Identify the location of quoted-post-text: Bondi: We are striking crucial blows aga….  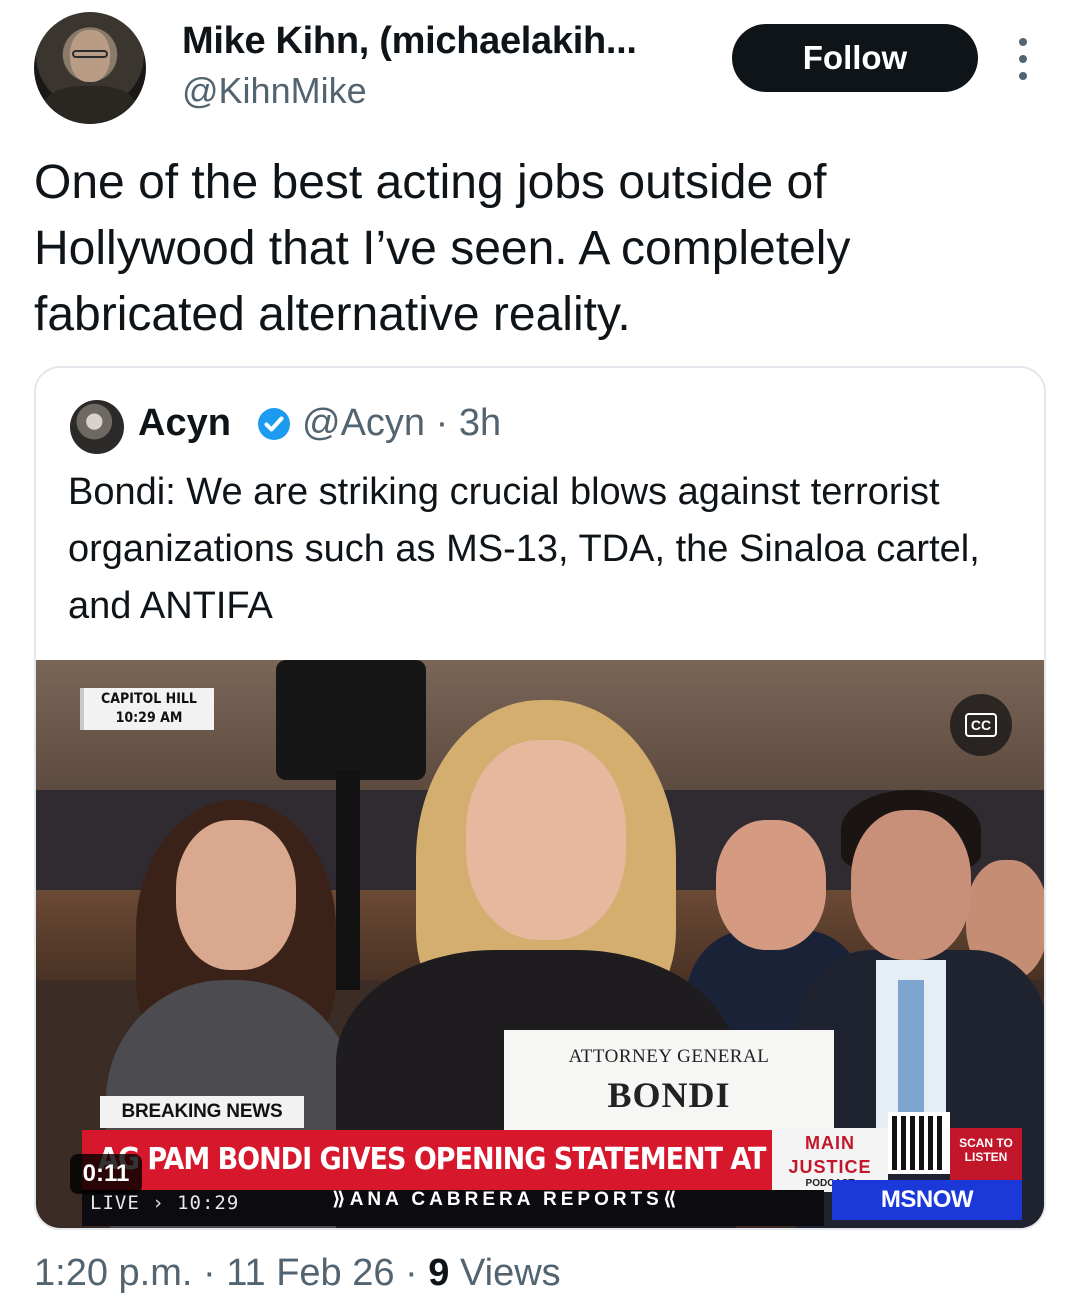
(524, 549).